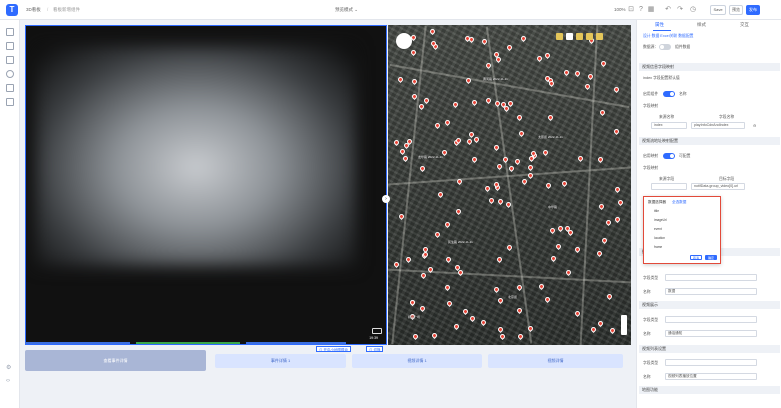  What do you see at coordinates (669, 125) in the screenshot?
I see `source-field-input: index` at bounding box center [669, 125].